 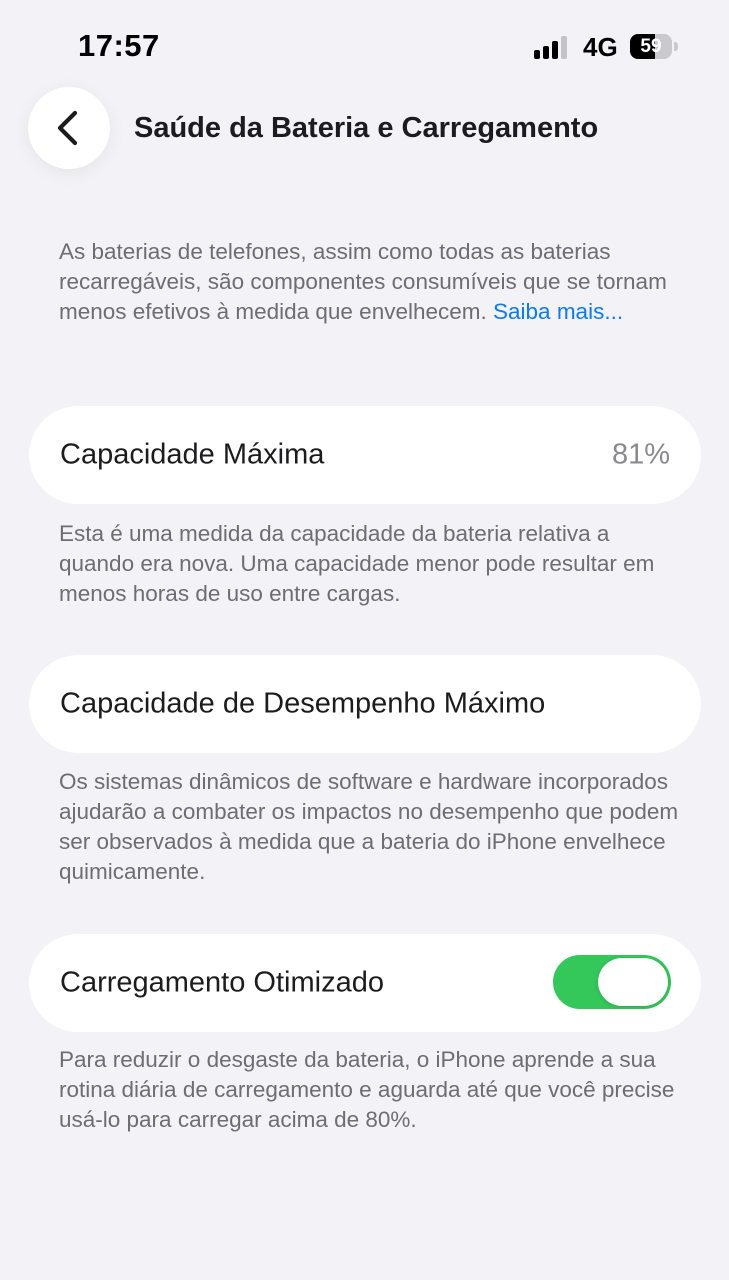 What do you see at coordinates (553, 47) in the screenshot?
I see `cellular-signal-icon` at bounding box center [553, 47].